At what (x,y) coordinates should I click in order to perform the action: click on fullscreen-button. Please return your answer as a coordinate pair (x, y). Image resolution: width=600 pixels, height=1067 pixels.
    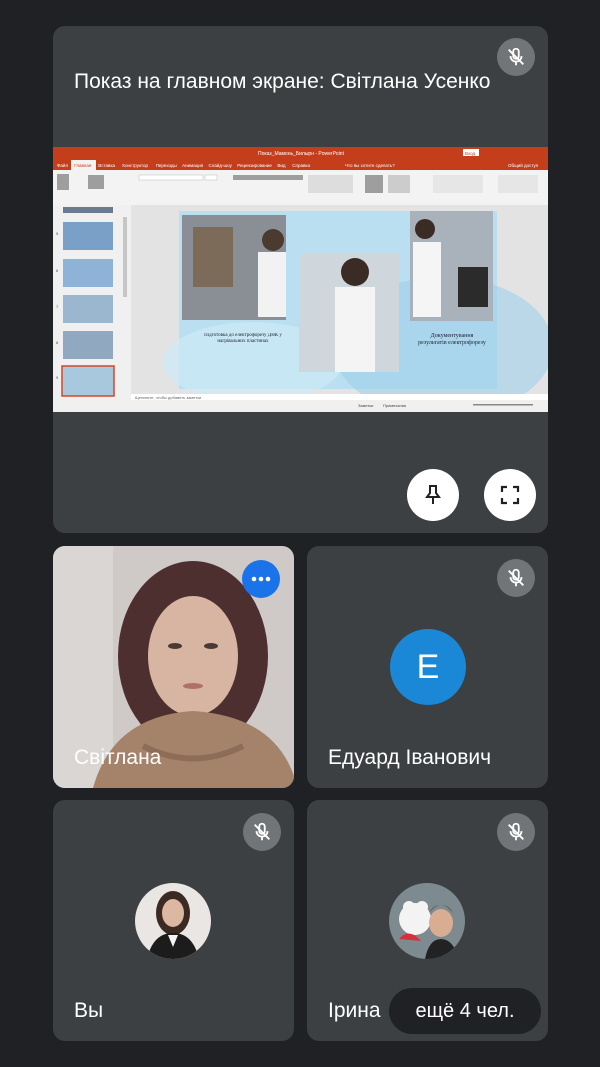
    Looking at the image, I should click on (510, 495).